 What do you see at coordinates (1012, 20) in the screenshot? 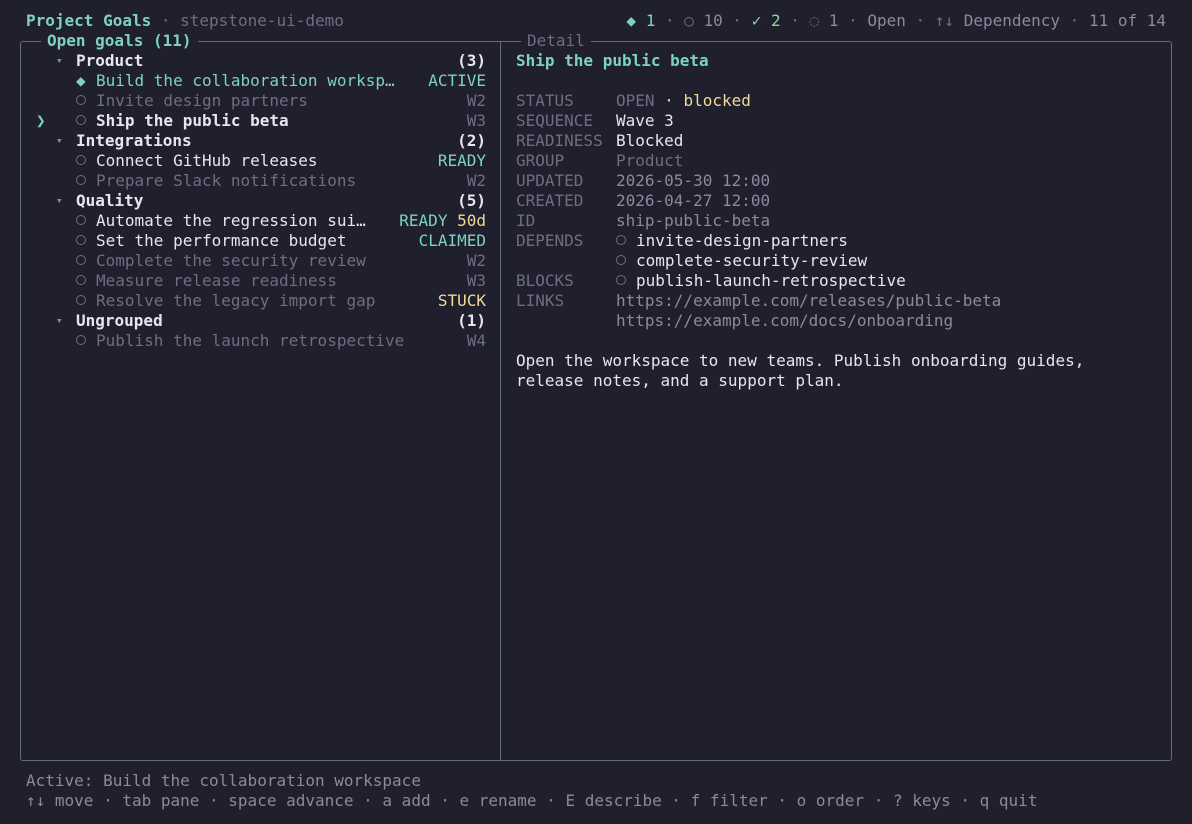
I see `sort-order: Dependency` at bounding box center [1012, 20].